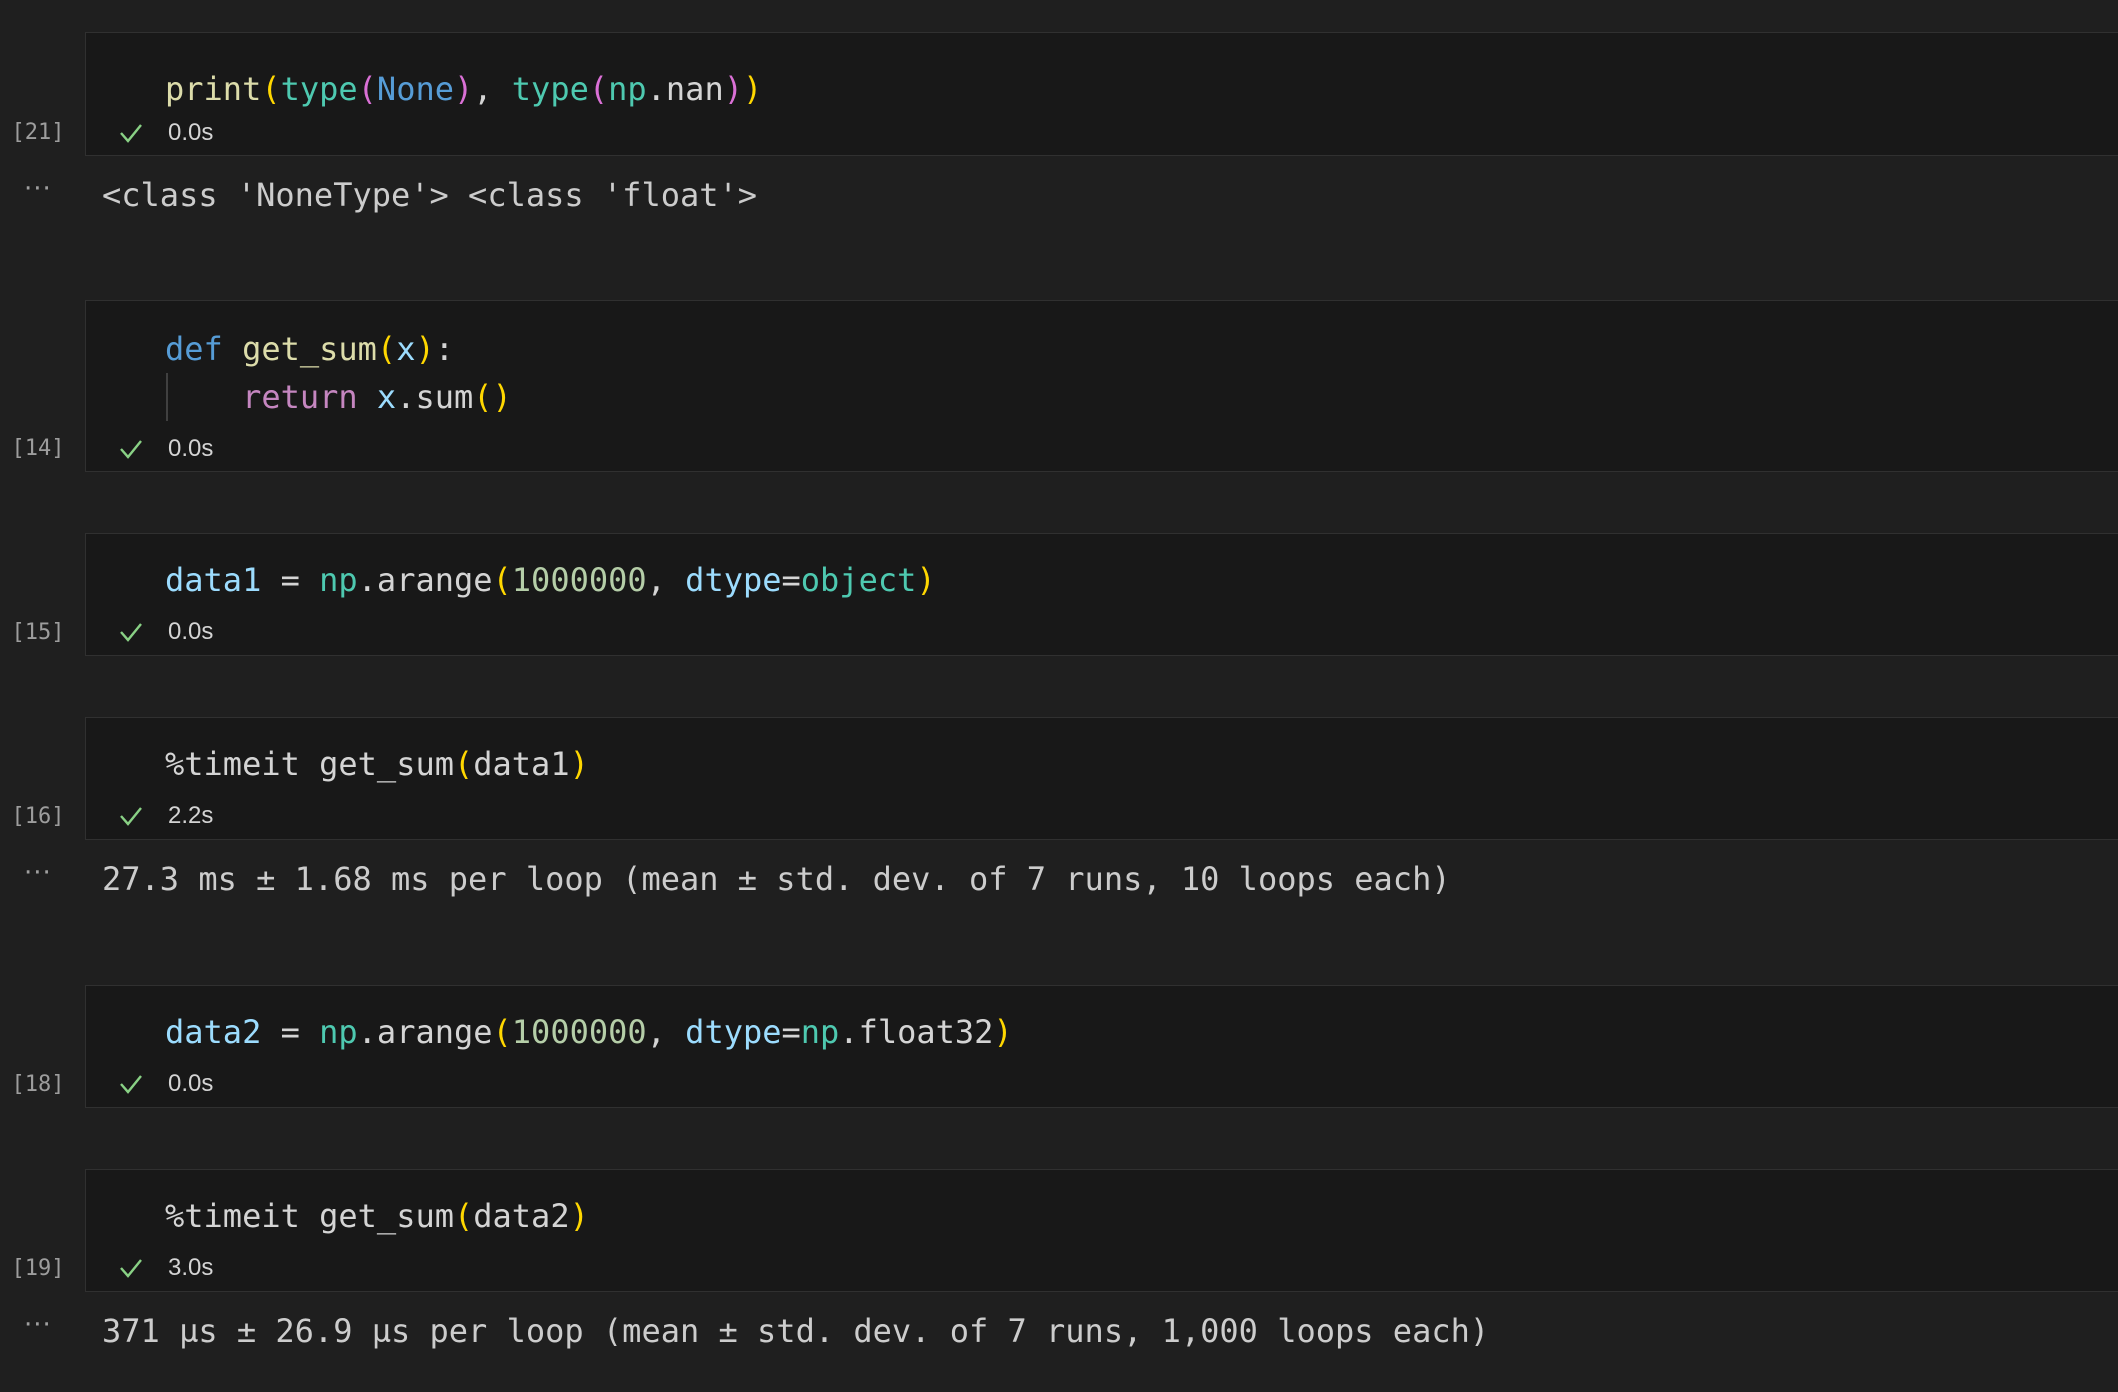 The width and height of the screenshot is (2118, 1392). I want to click on execution-time: 3.0s, so click(191, 1267).